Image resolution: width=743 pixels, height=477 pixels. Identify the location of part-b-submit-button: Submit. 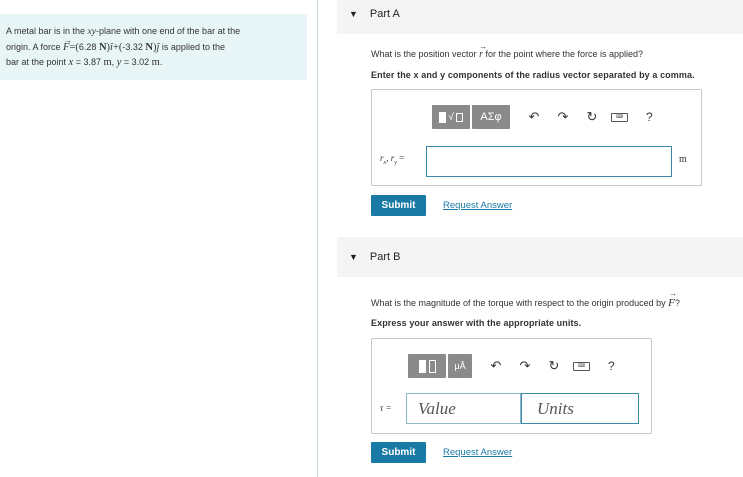
(398, 452).